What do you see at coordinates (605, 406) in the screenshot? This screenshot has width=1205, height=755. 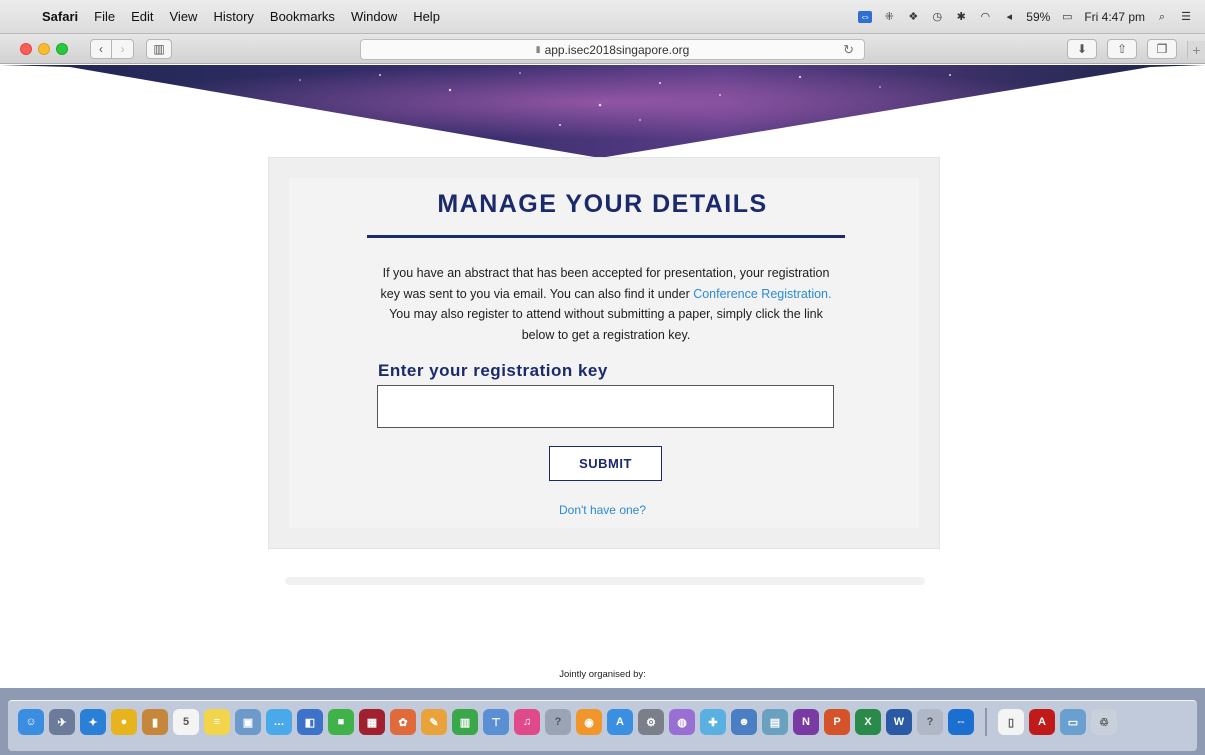 I see `registration-key-input` at bounding box center [605, 406].